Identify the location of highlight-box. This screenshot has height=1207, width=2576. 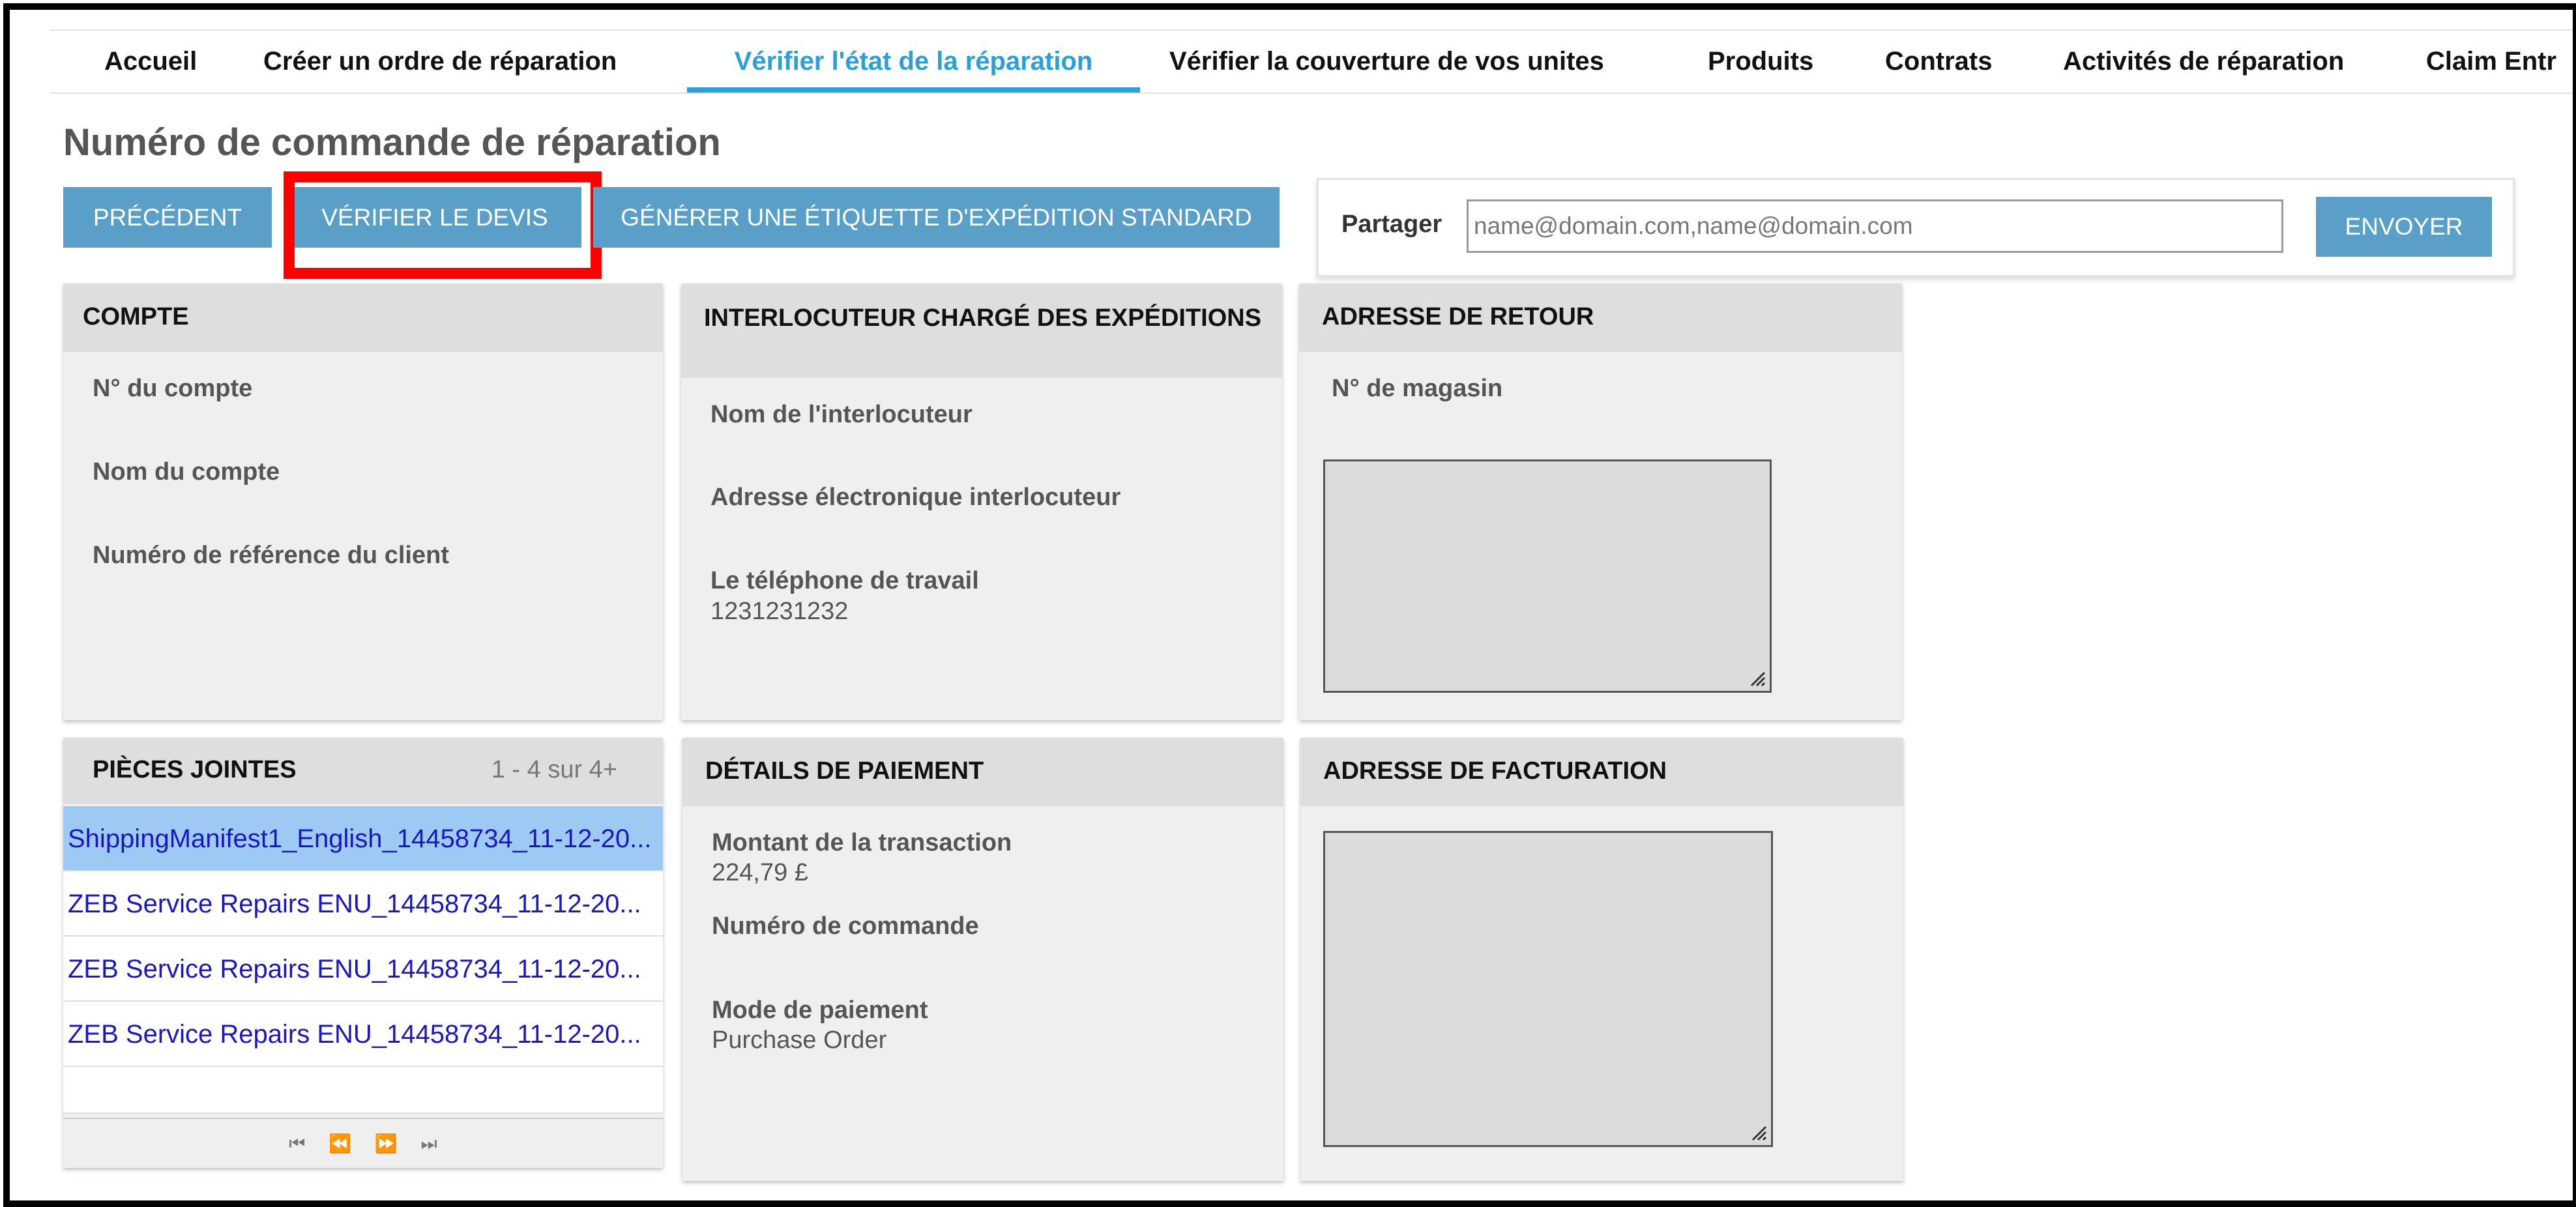
(443, 225).